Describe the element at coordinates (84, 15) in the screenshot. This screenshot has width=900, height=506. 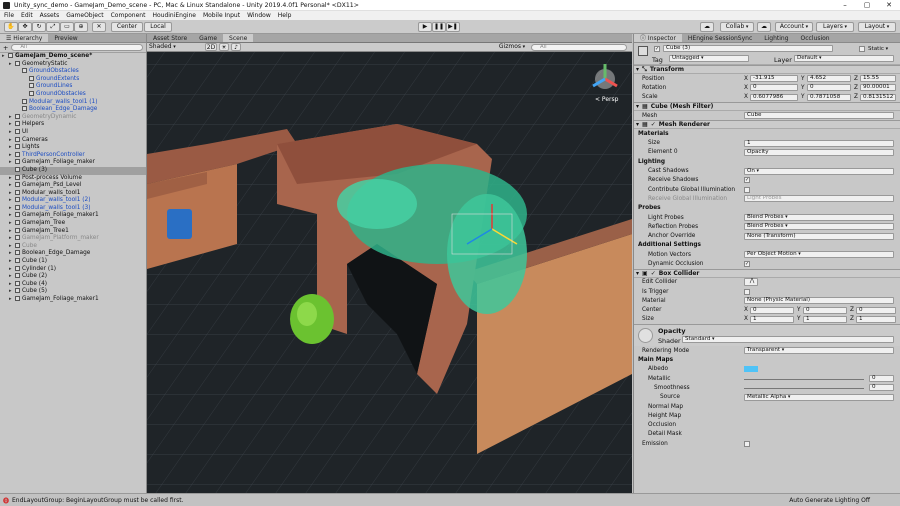
I see `menu-gameobject: GameObject` at that location.